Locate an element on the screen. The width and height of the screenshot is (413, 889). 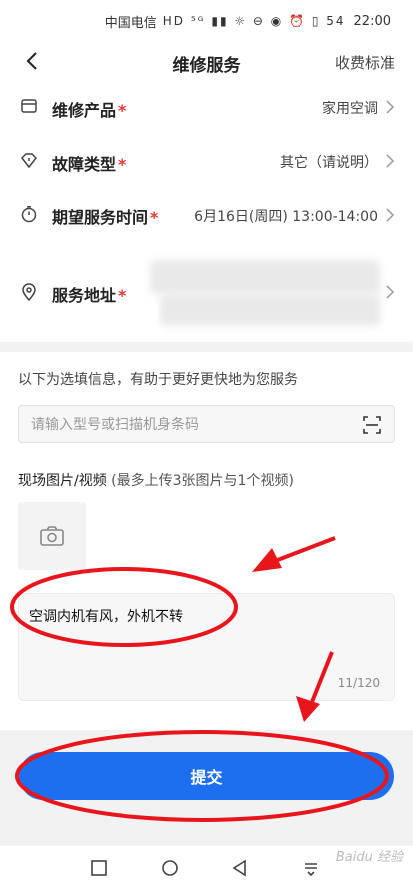
stopwatch-icon is located at coordinates (29, 214).